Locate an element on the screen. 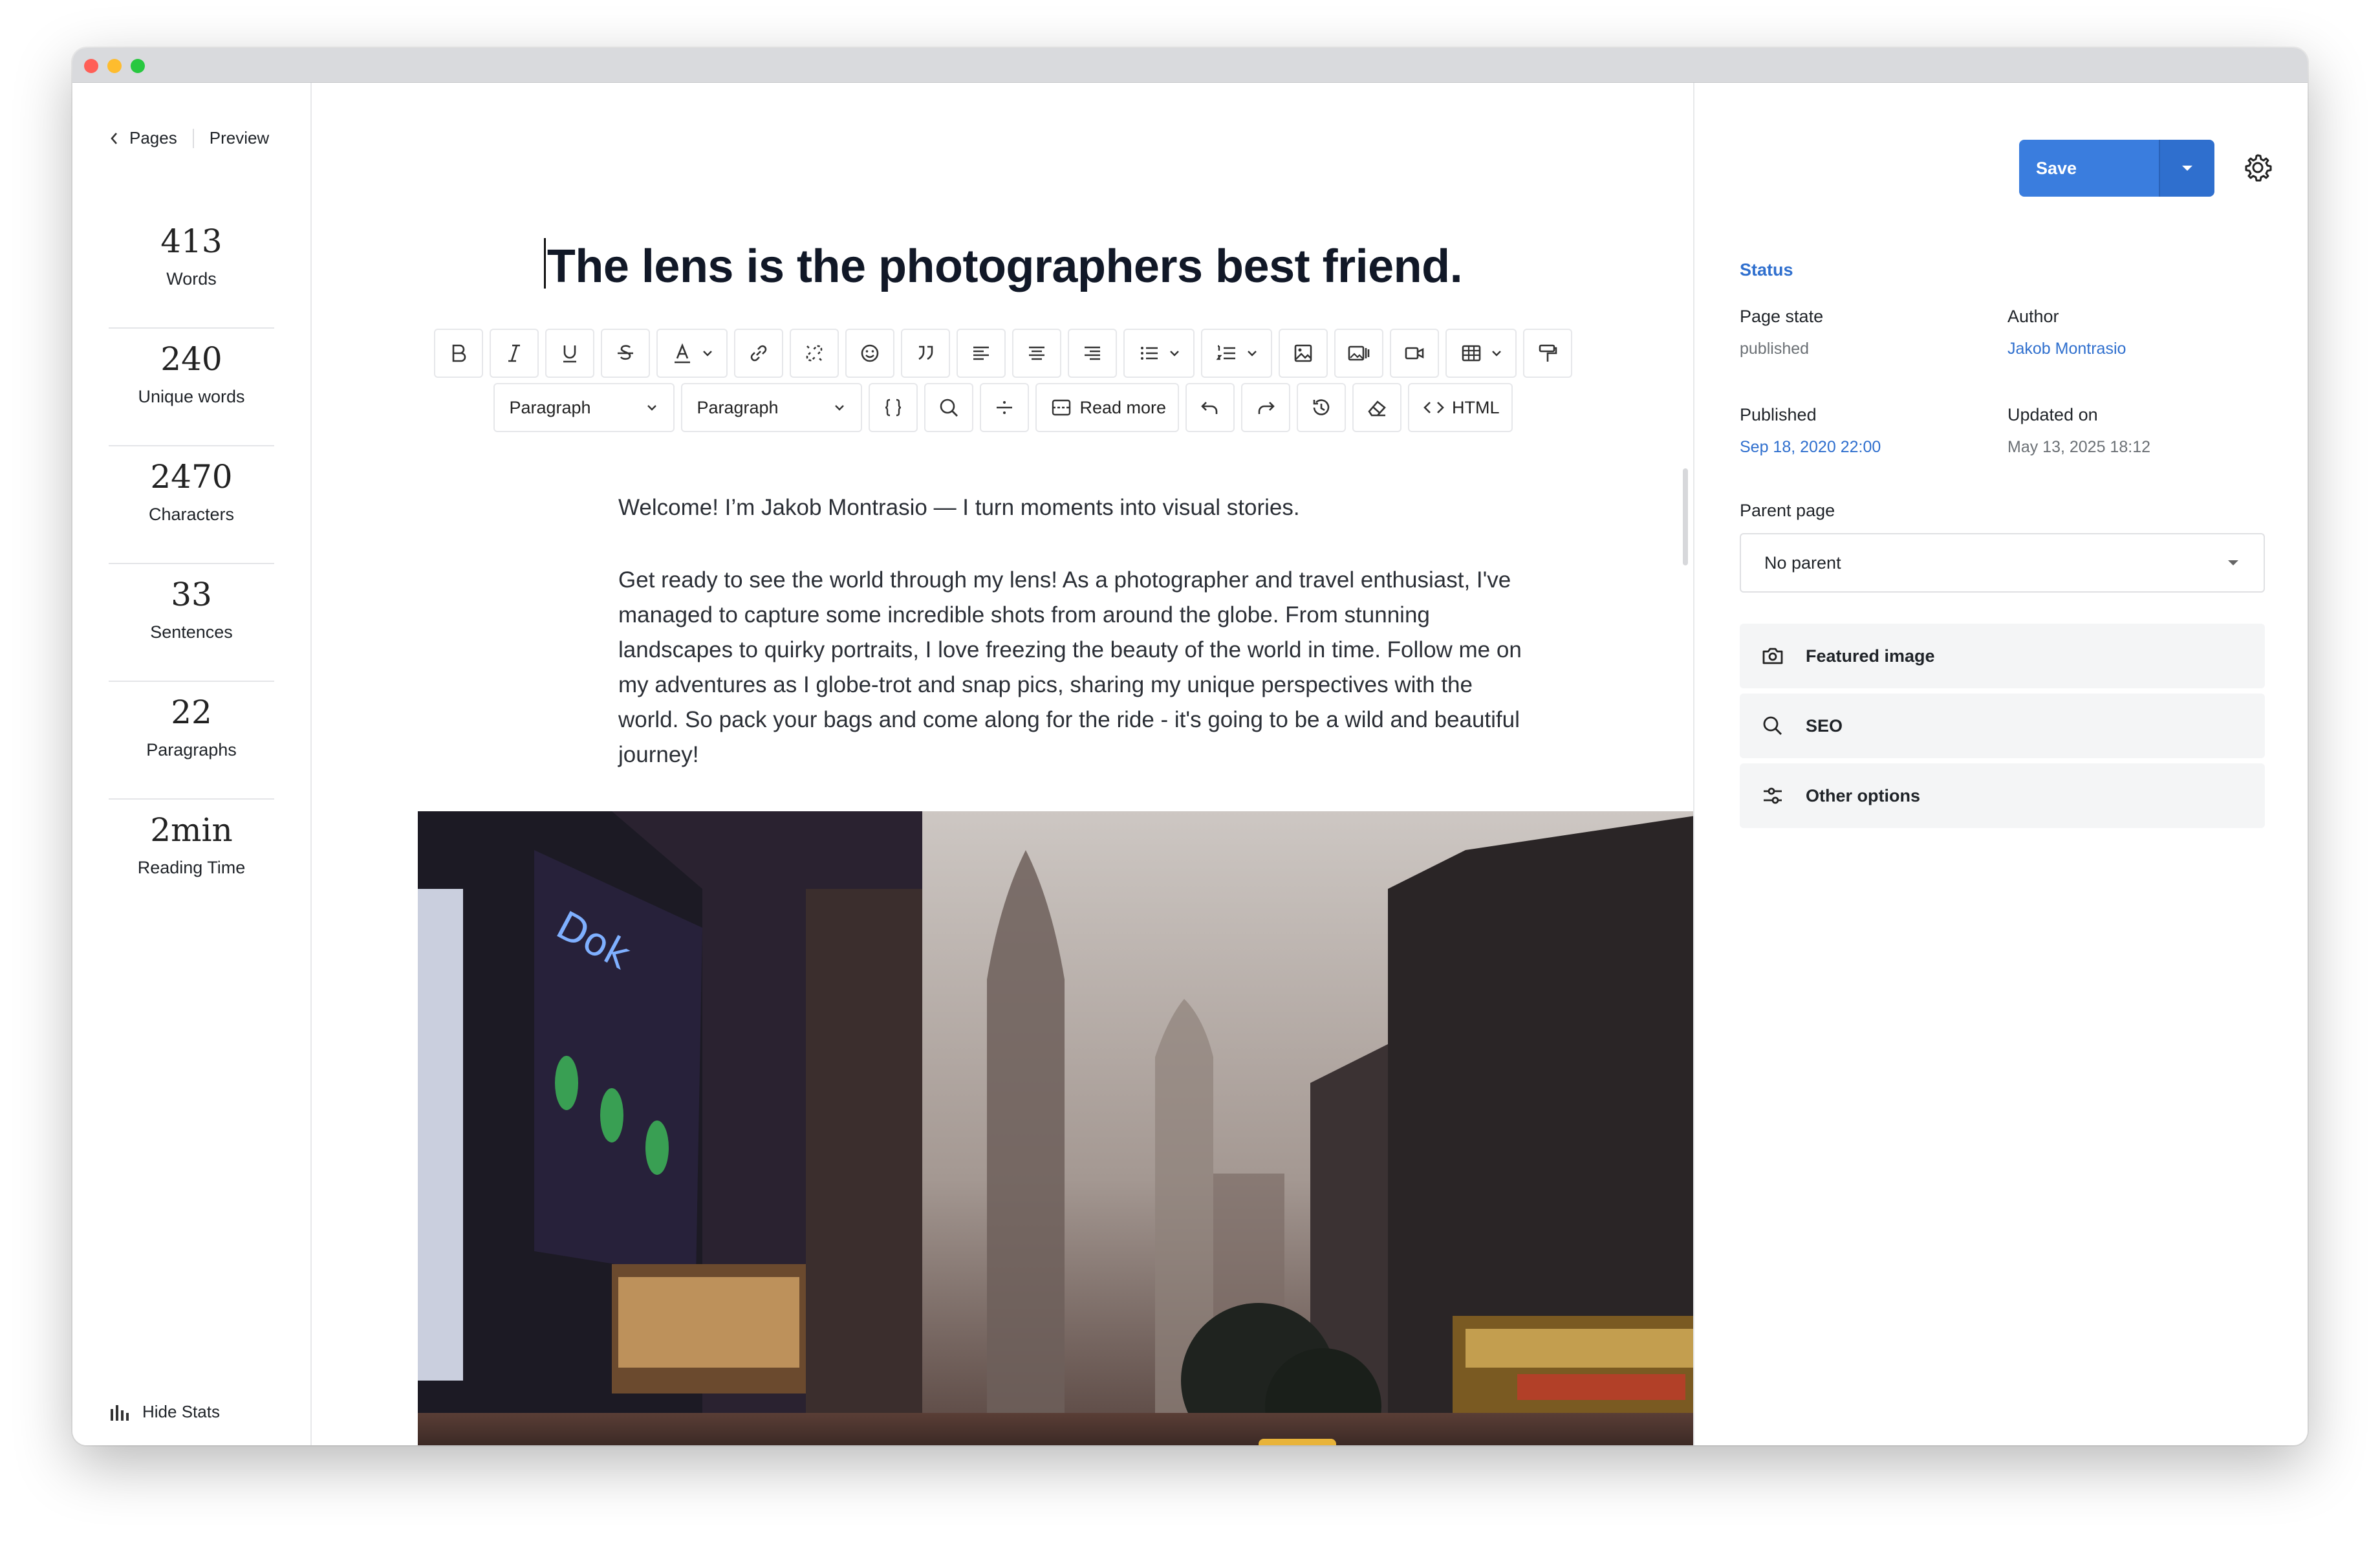 The width and height of the screenshot is (2380, 1541). align-left-icon is located at coordinates (981, 353).